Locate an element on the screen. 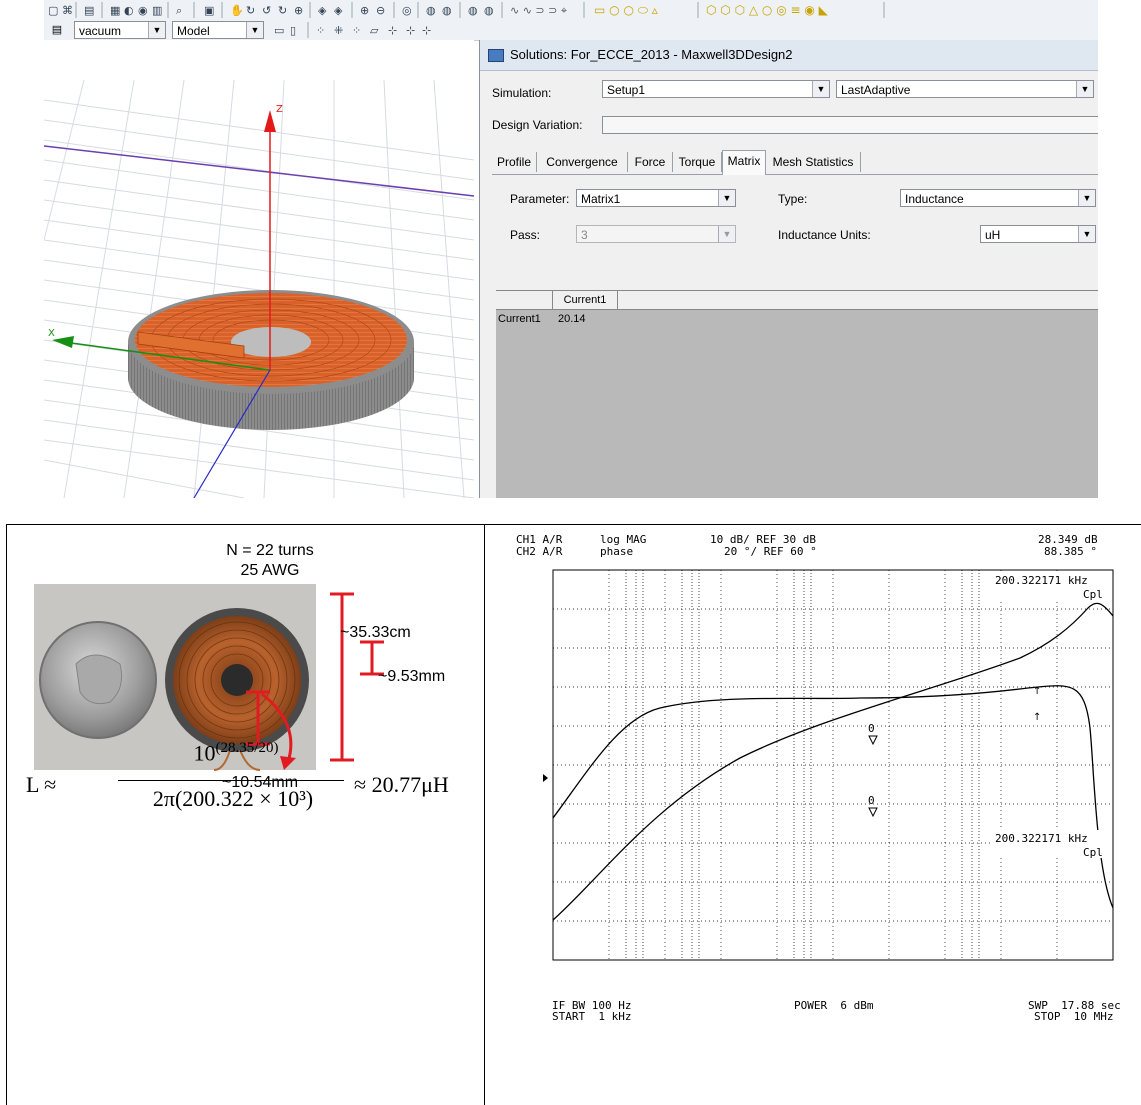 This screenshot has height=1105, width=1141. marker-zero-ch1: 0 is located at coordinates (871, 728).